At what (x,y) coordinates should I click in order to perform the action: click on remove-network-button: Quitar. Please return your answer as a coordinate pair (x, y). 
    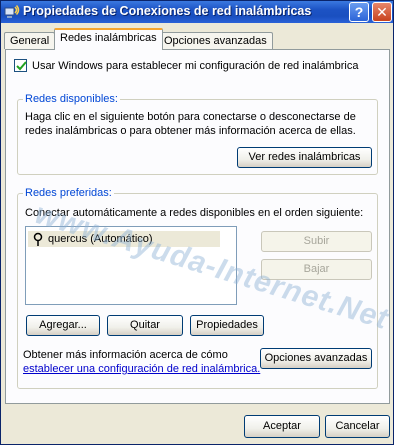
    Looking at the image, I should click on (145, 325).